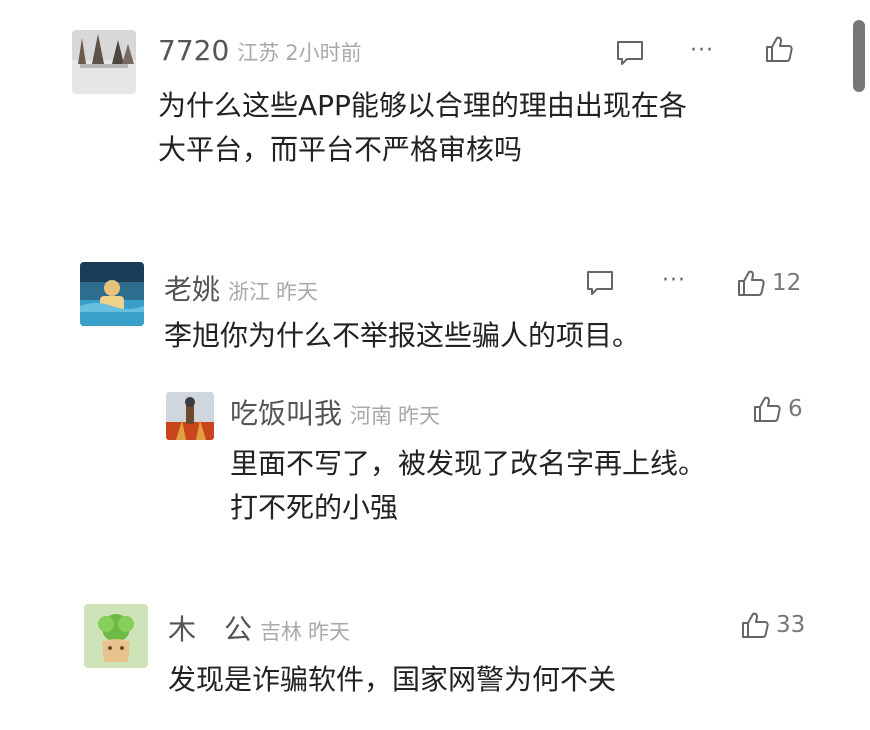  I want to click on avatar-image-pool, so click(112, 294).